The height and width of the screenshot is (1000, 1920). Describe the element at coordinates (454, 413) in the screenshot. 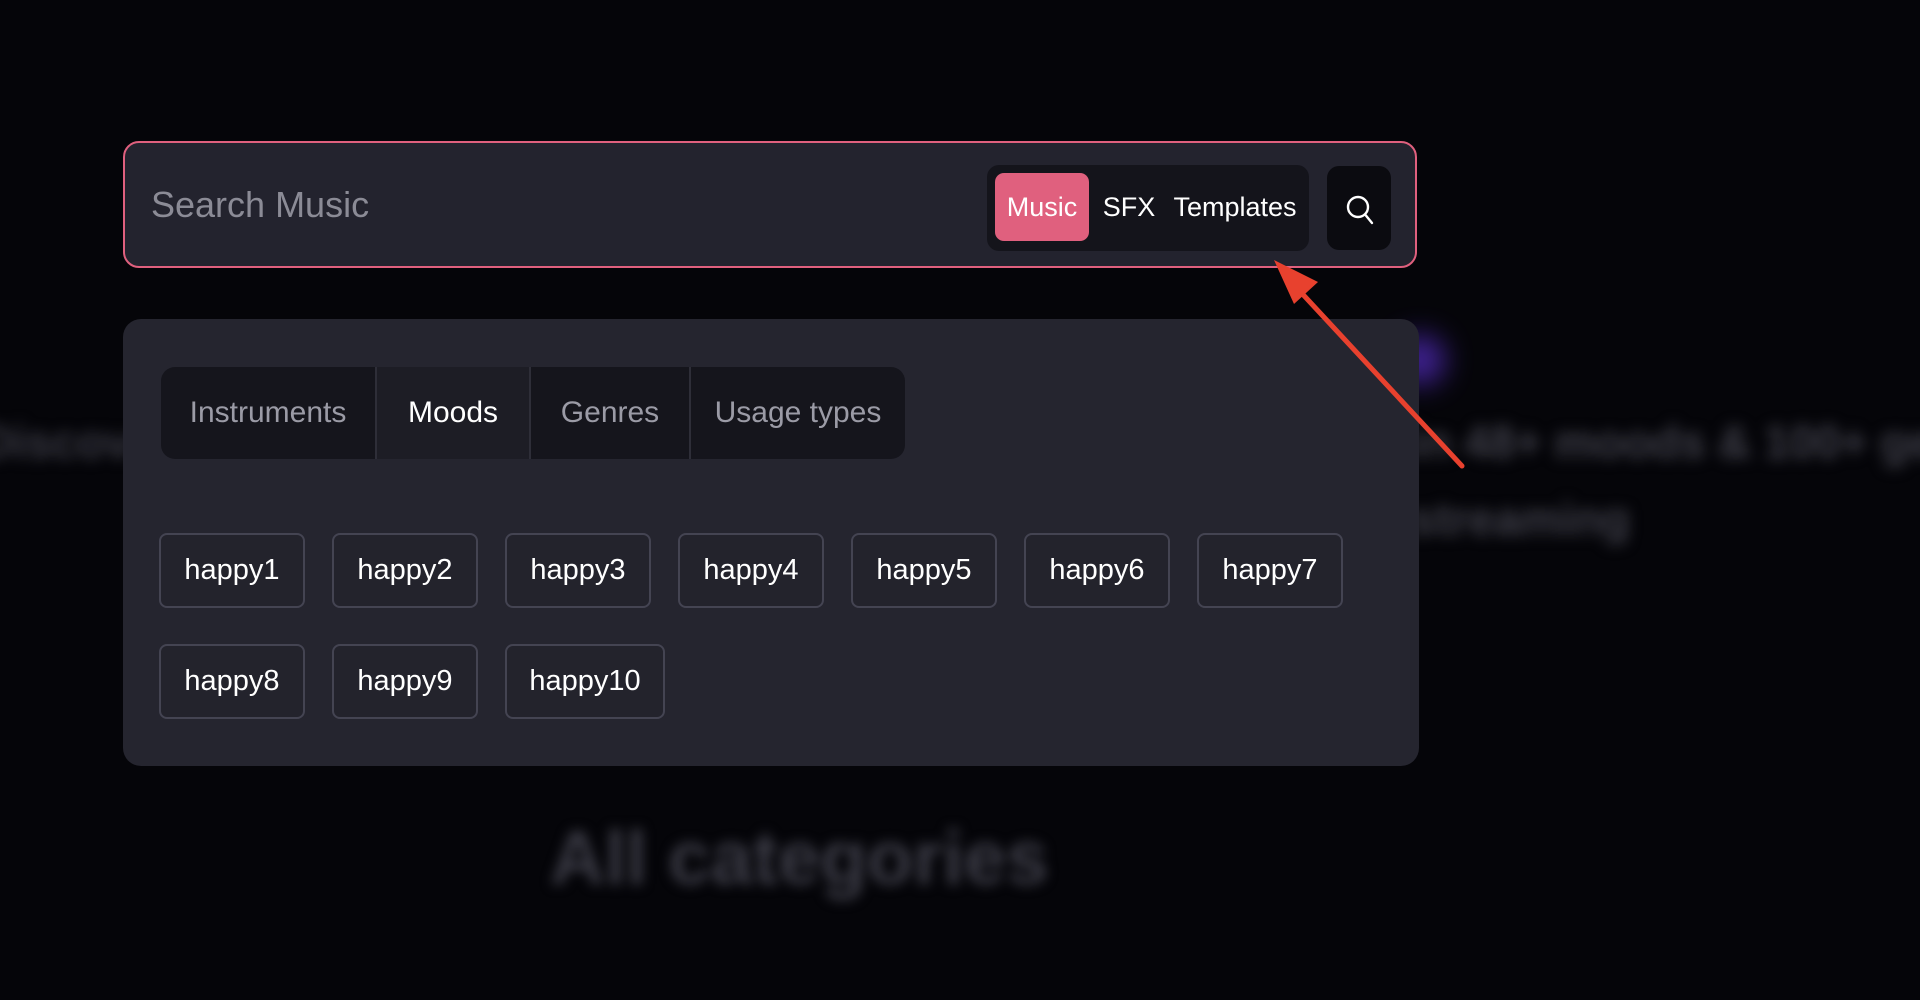

I see `tab-moods: Moods` at that location.